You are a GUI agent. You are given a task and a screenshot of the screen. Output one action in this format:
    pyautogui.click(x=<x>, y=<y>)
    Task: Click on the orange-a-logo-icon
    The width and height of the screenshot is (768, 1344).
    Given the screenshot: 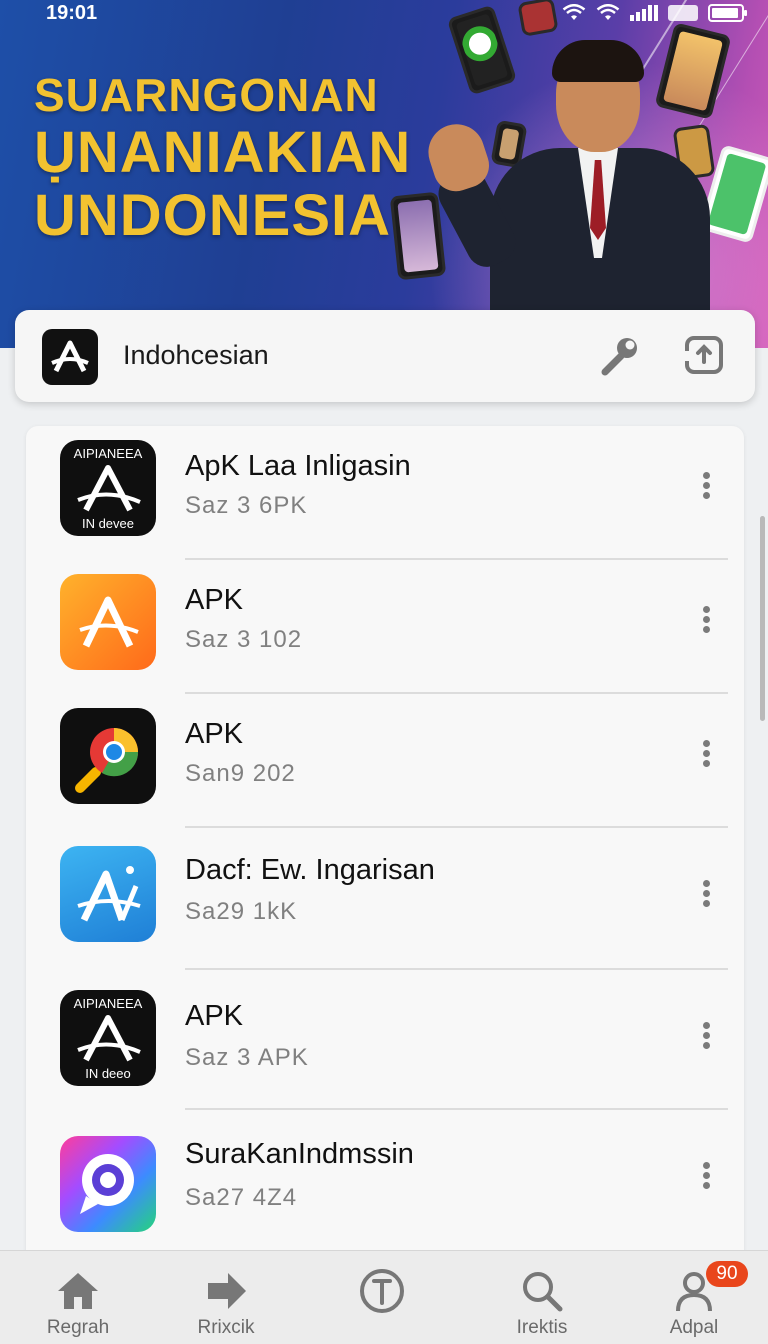 What is the action you would take?
    pyautogui.click(x=108, y=622)
    